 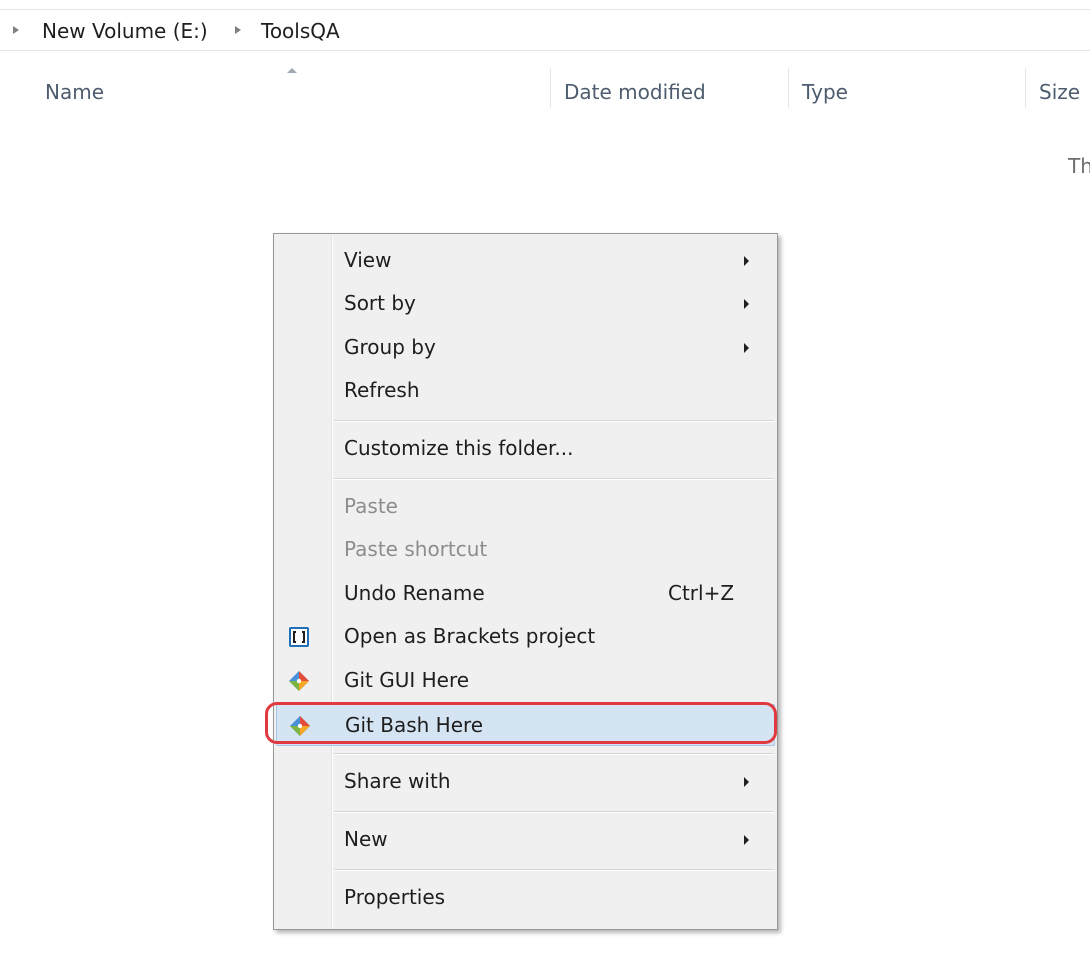 What do you see at coordinates (416, 549) in the screenshot?
I see `menu-item-label: Paste shortcut` at bounding box center [416, 549].